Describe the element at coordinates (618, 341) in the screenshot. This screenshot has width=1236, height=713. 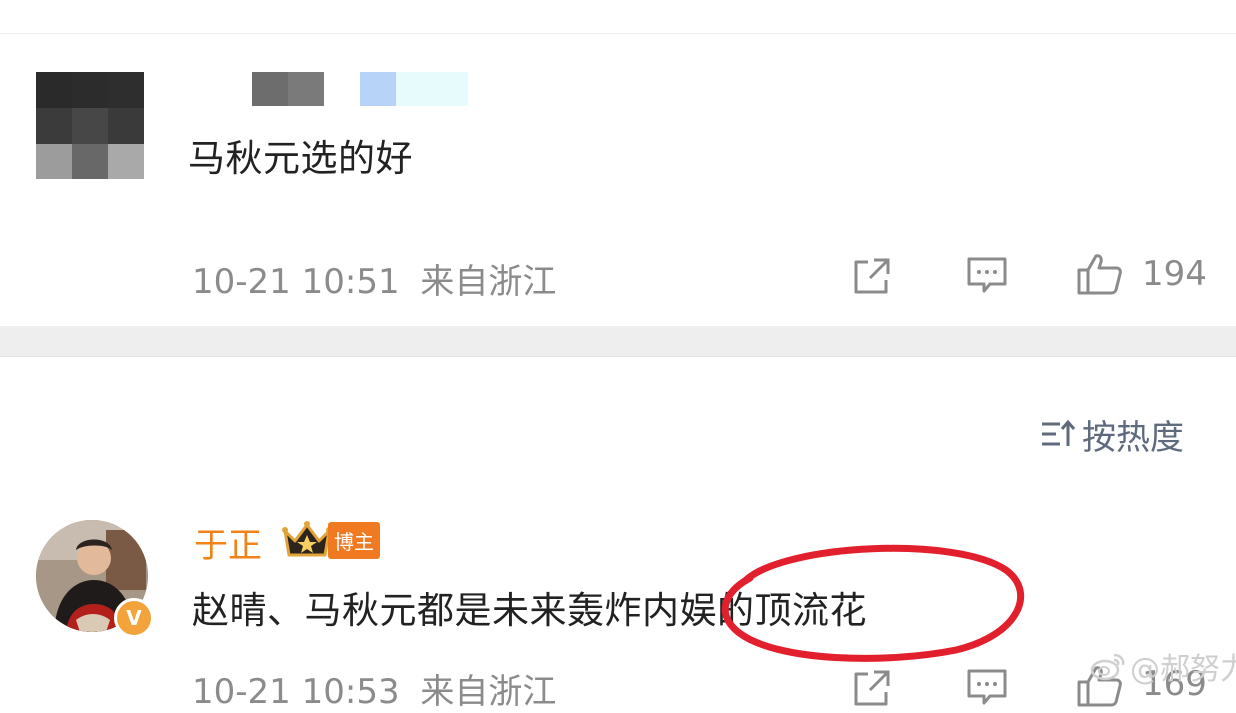
I see `section-divider` at that location.